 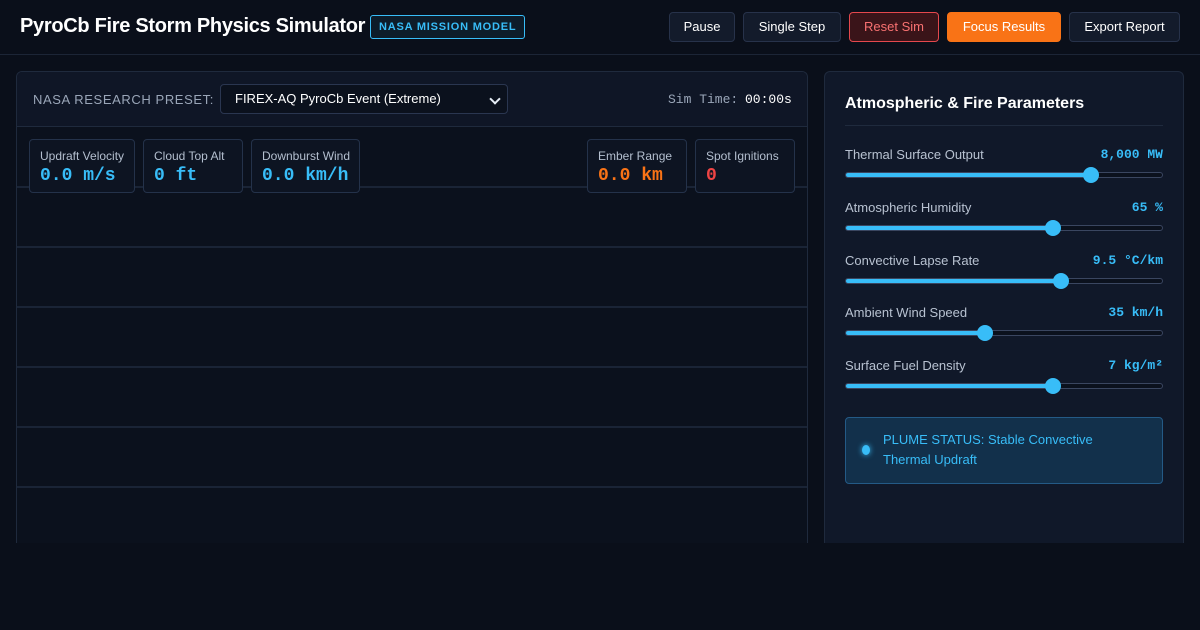 I want to click on chevron-down-icon, so click(x=495, y=99).